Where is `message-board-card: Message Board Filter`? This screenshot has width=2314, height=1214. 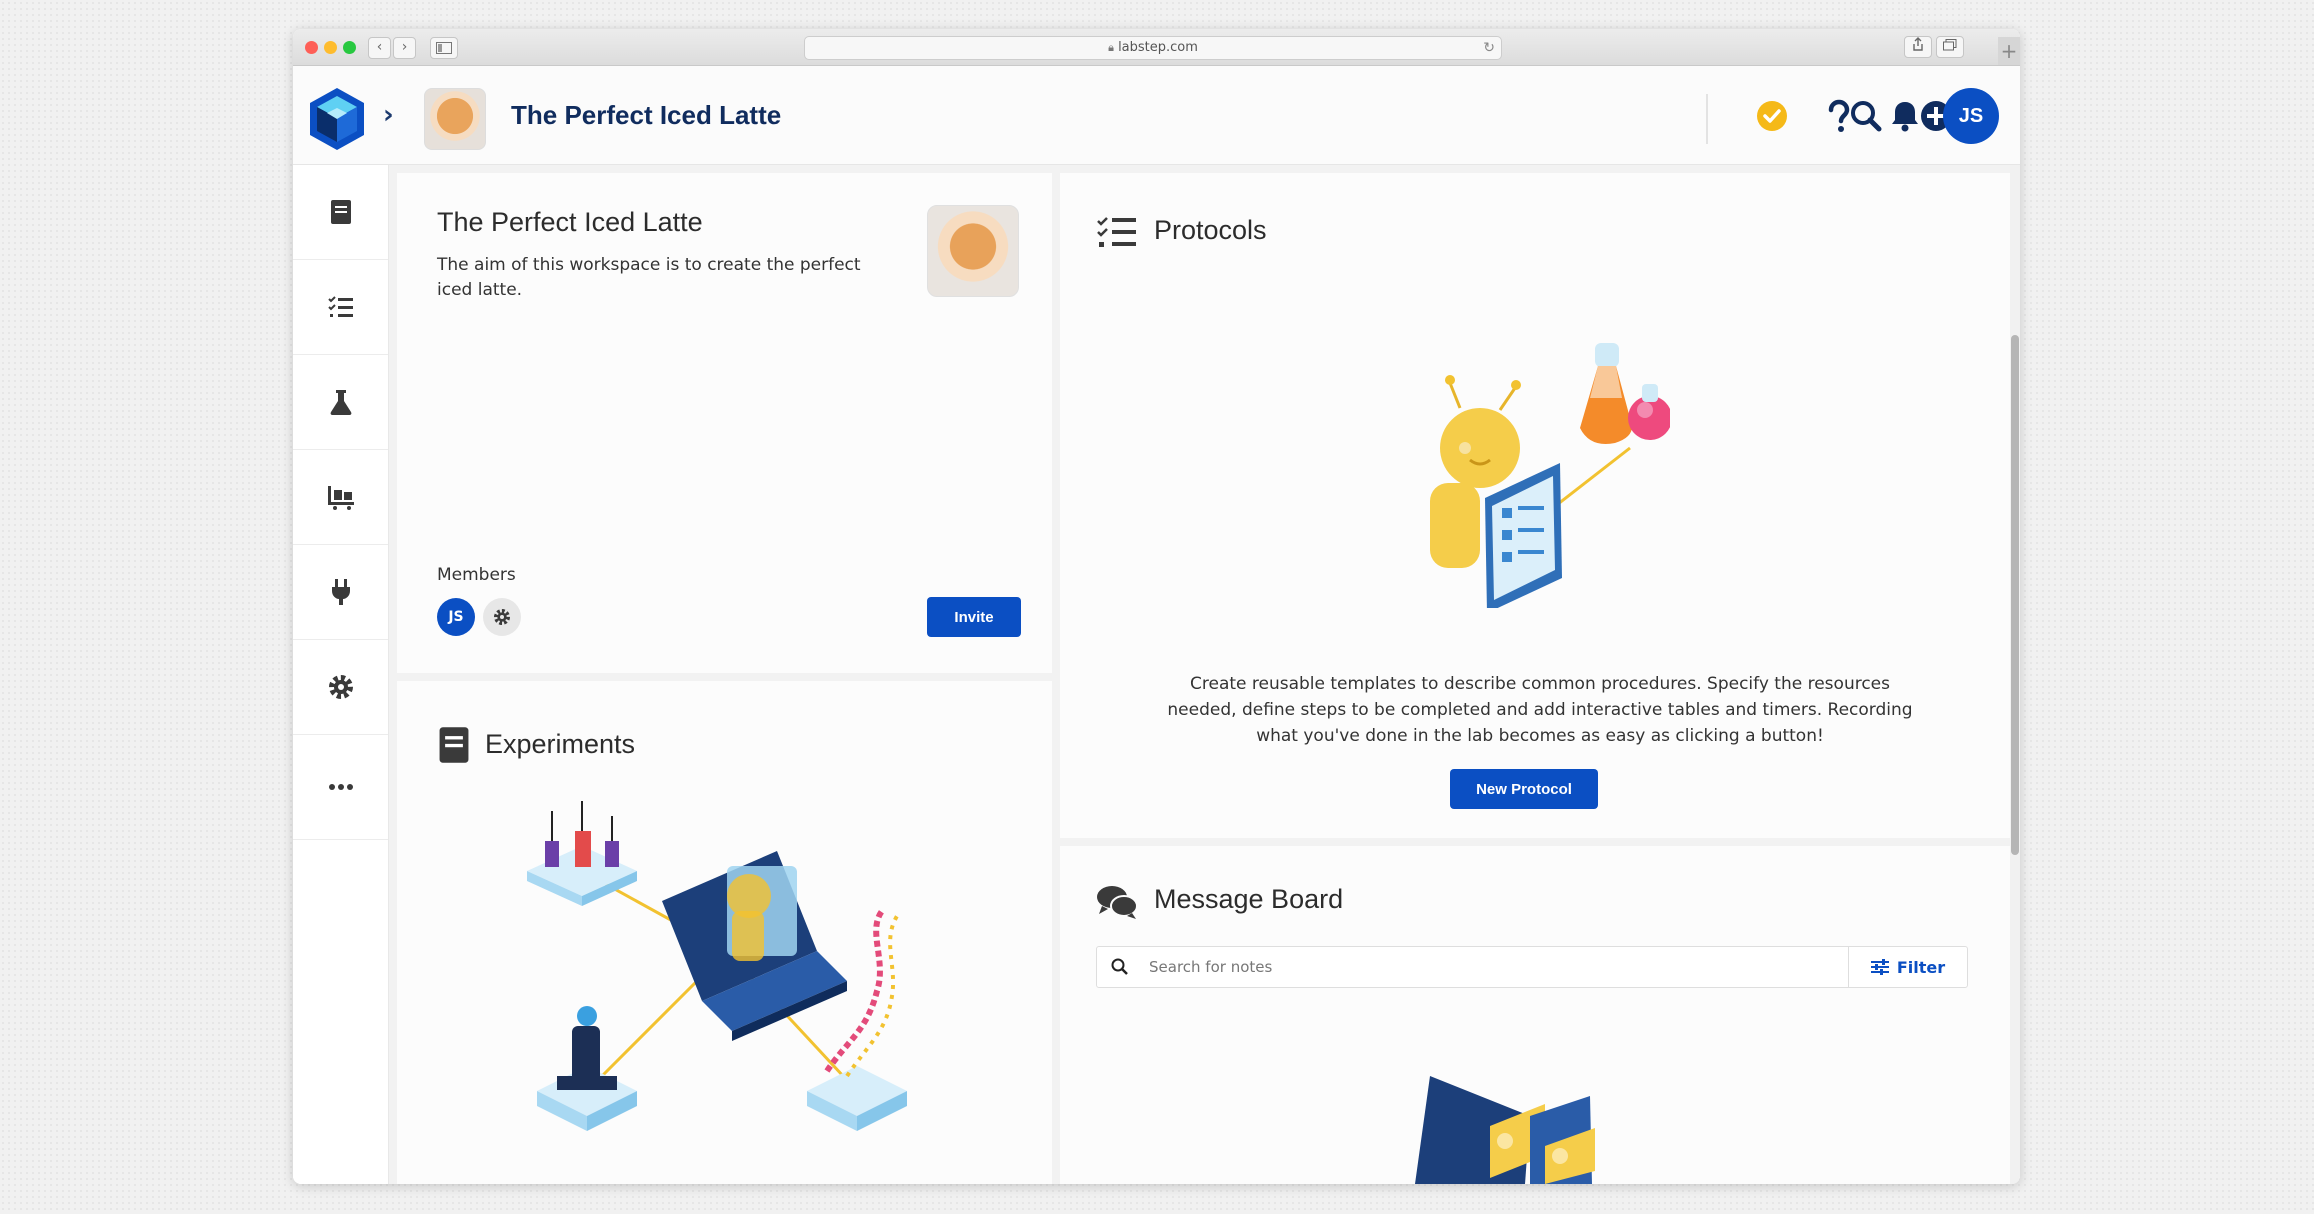
message-board-card: Message Board Filter is located at coordinates (1535, 1015).